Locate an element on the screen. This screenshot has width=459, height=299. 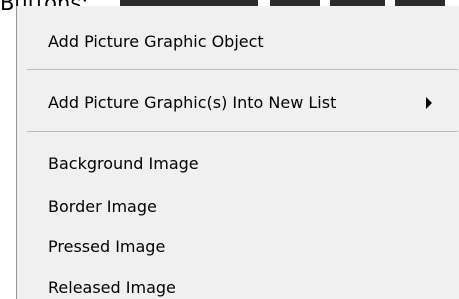
menu-item-background-image: Background Image is located at coordinates (123, 164).